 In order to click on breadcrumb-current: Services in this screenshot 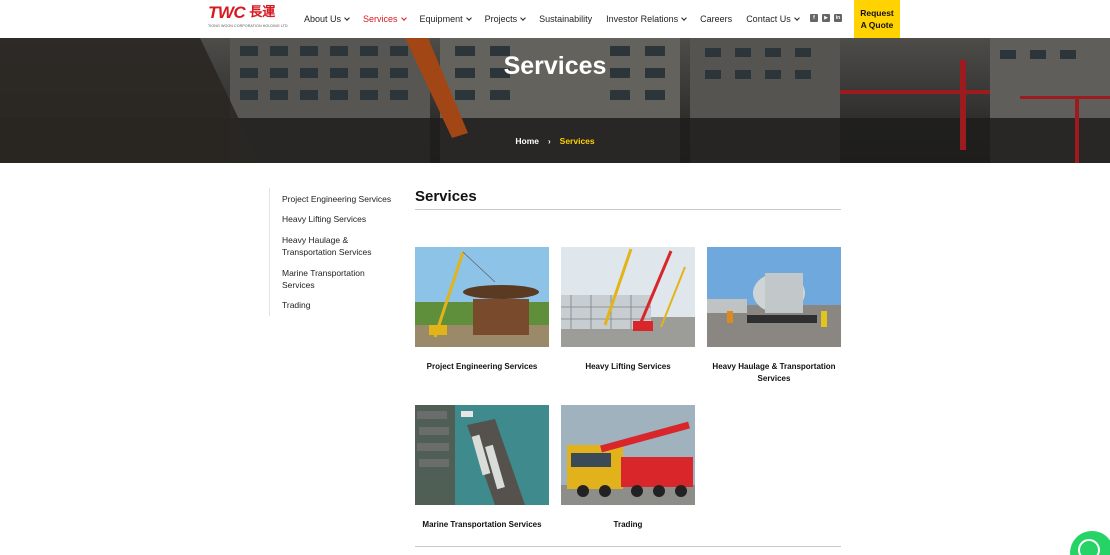, I will do `click(577, 141)`.